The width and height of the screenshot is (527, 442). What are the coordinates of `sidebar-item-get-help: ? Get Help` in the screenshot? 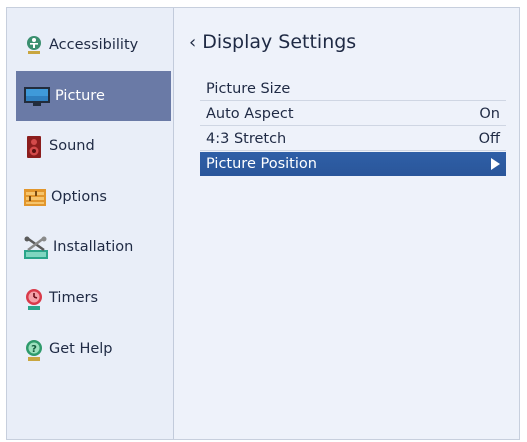 It's located at (93, 349).